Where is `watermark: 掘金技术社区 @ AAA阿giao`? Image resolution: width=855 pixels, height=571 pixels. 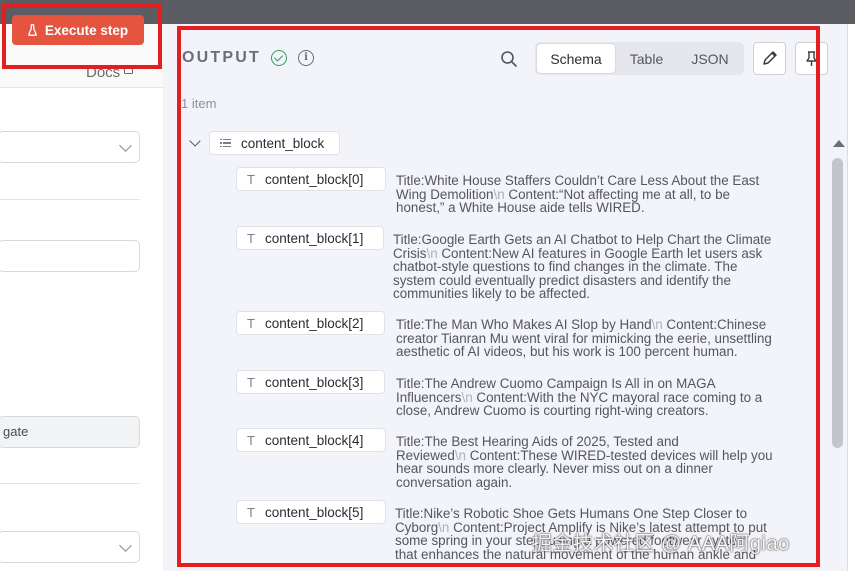 watermark: 掘金技术社区 @ AAA阿giao is located at coordinates (661, 544).